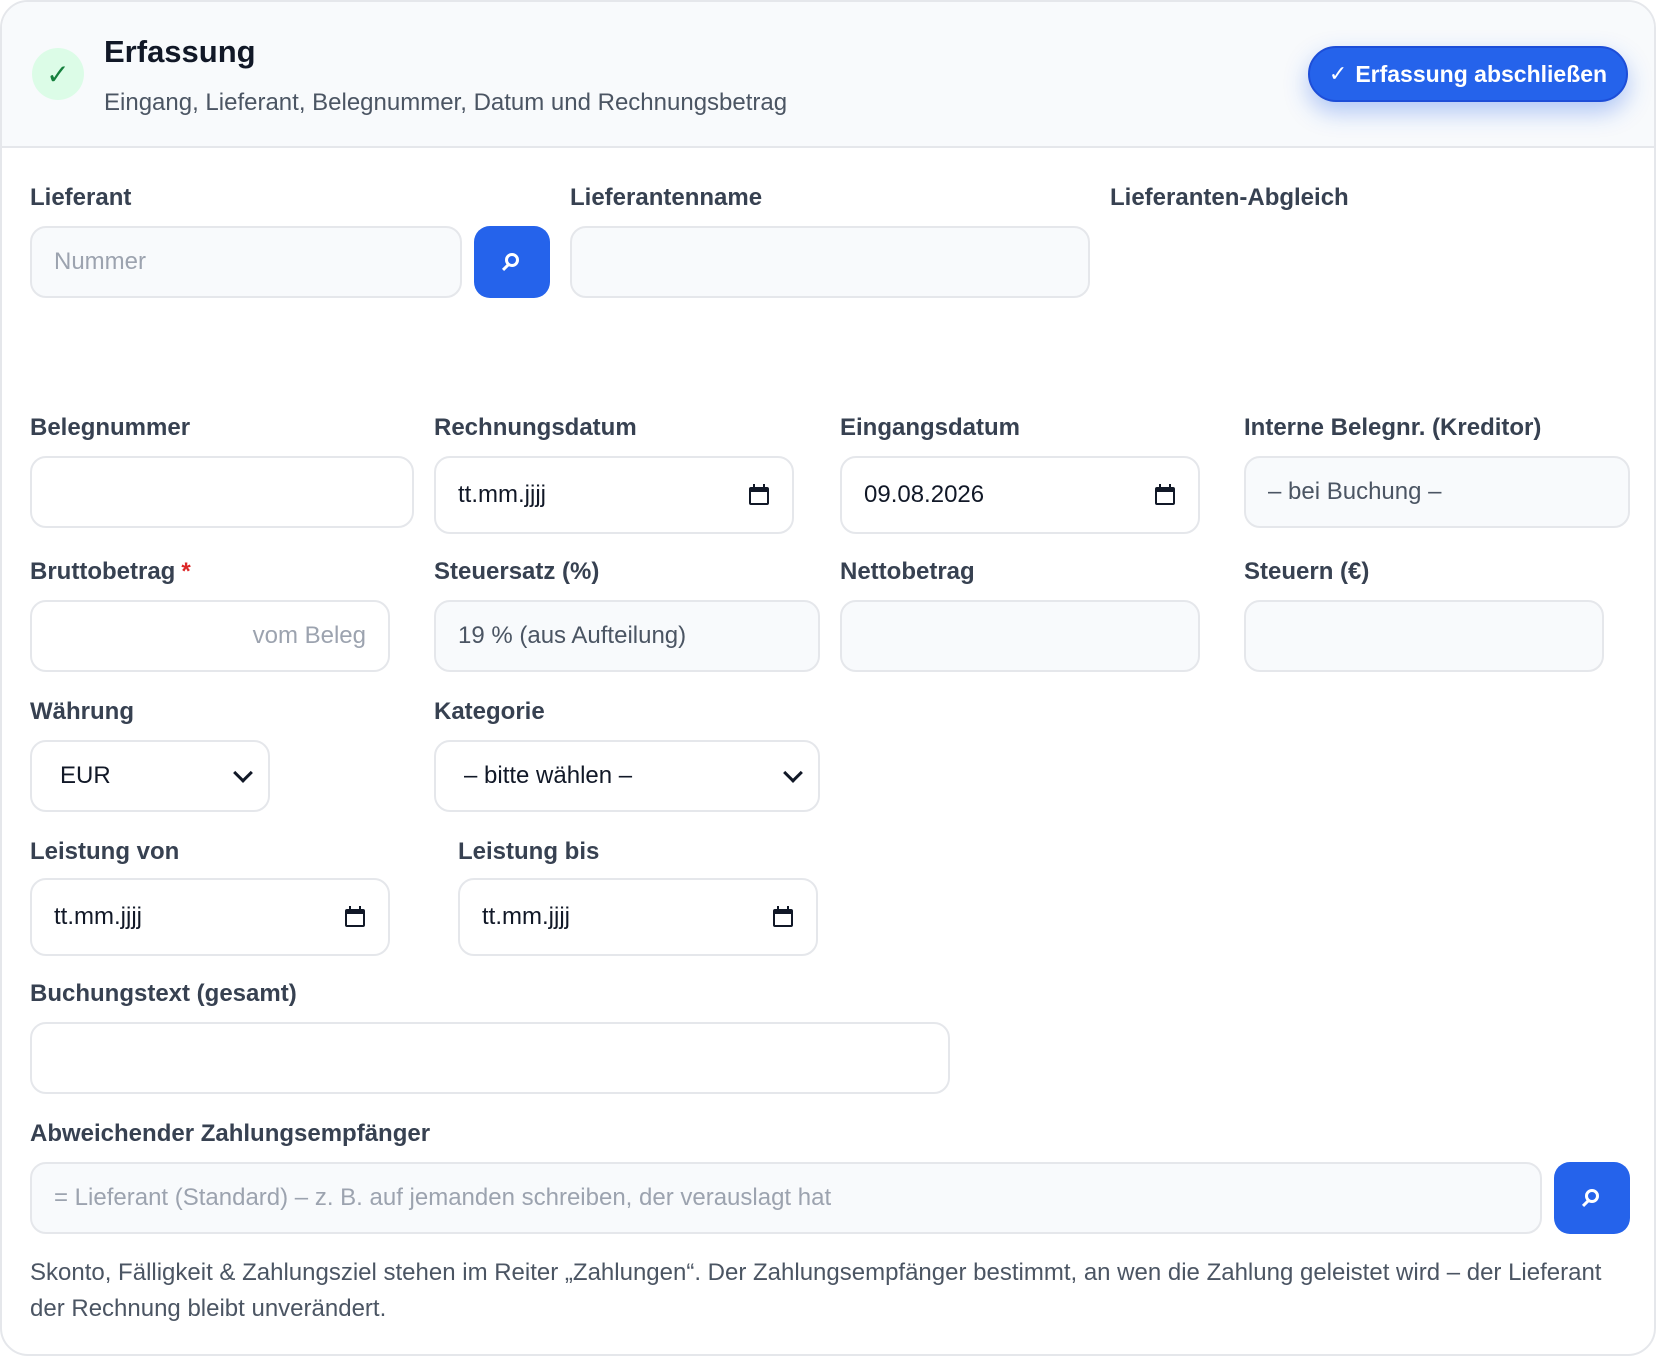  Describe the element at coordinates (490, 1058) in the screenshot. I see `buchungstext-input` at that location.